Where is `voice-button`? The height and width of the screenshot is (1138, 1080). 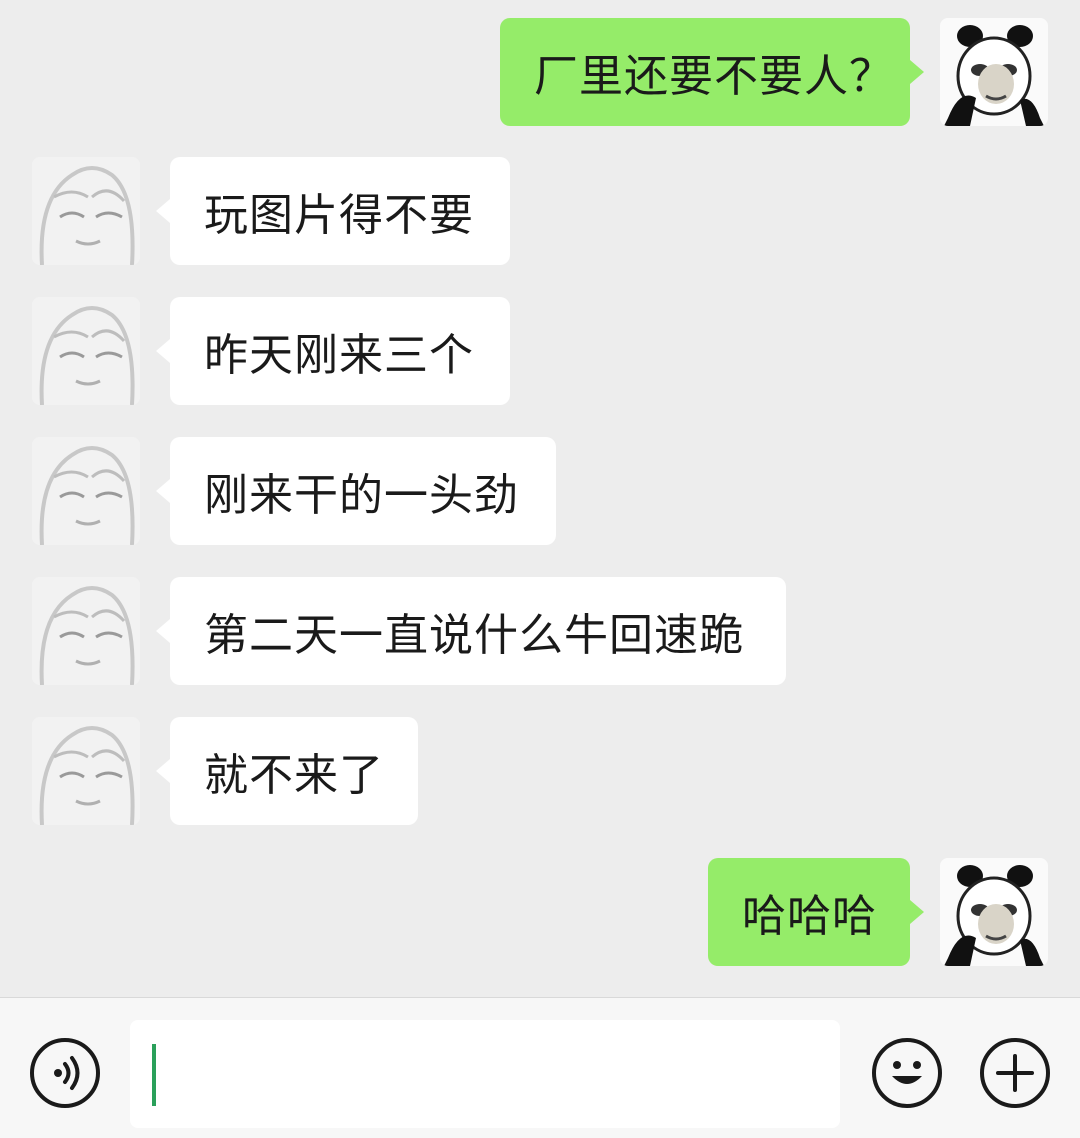 voice-button is located at coordinates (65, 1073).